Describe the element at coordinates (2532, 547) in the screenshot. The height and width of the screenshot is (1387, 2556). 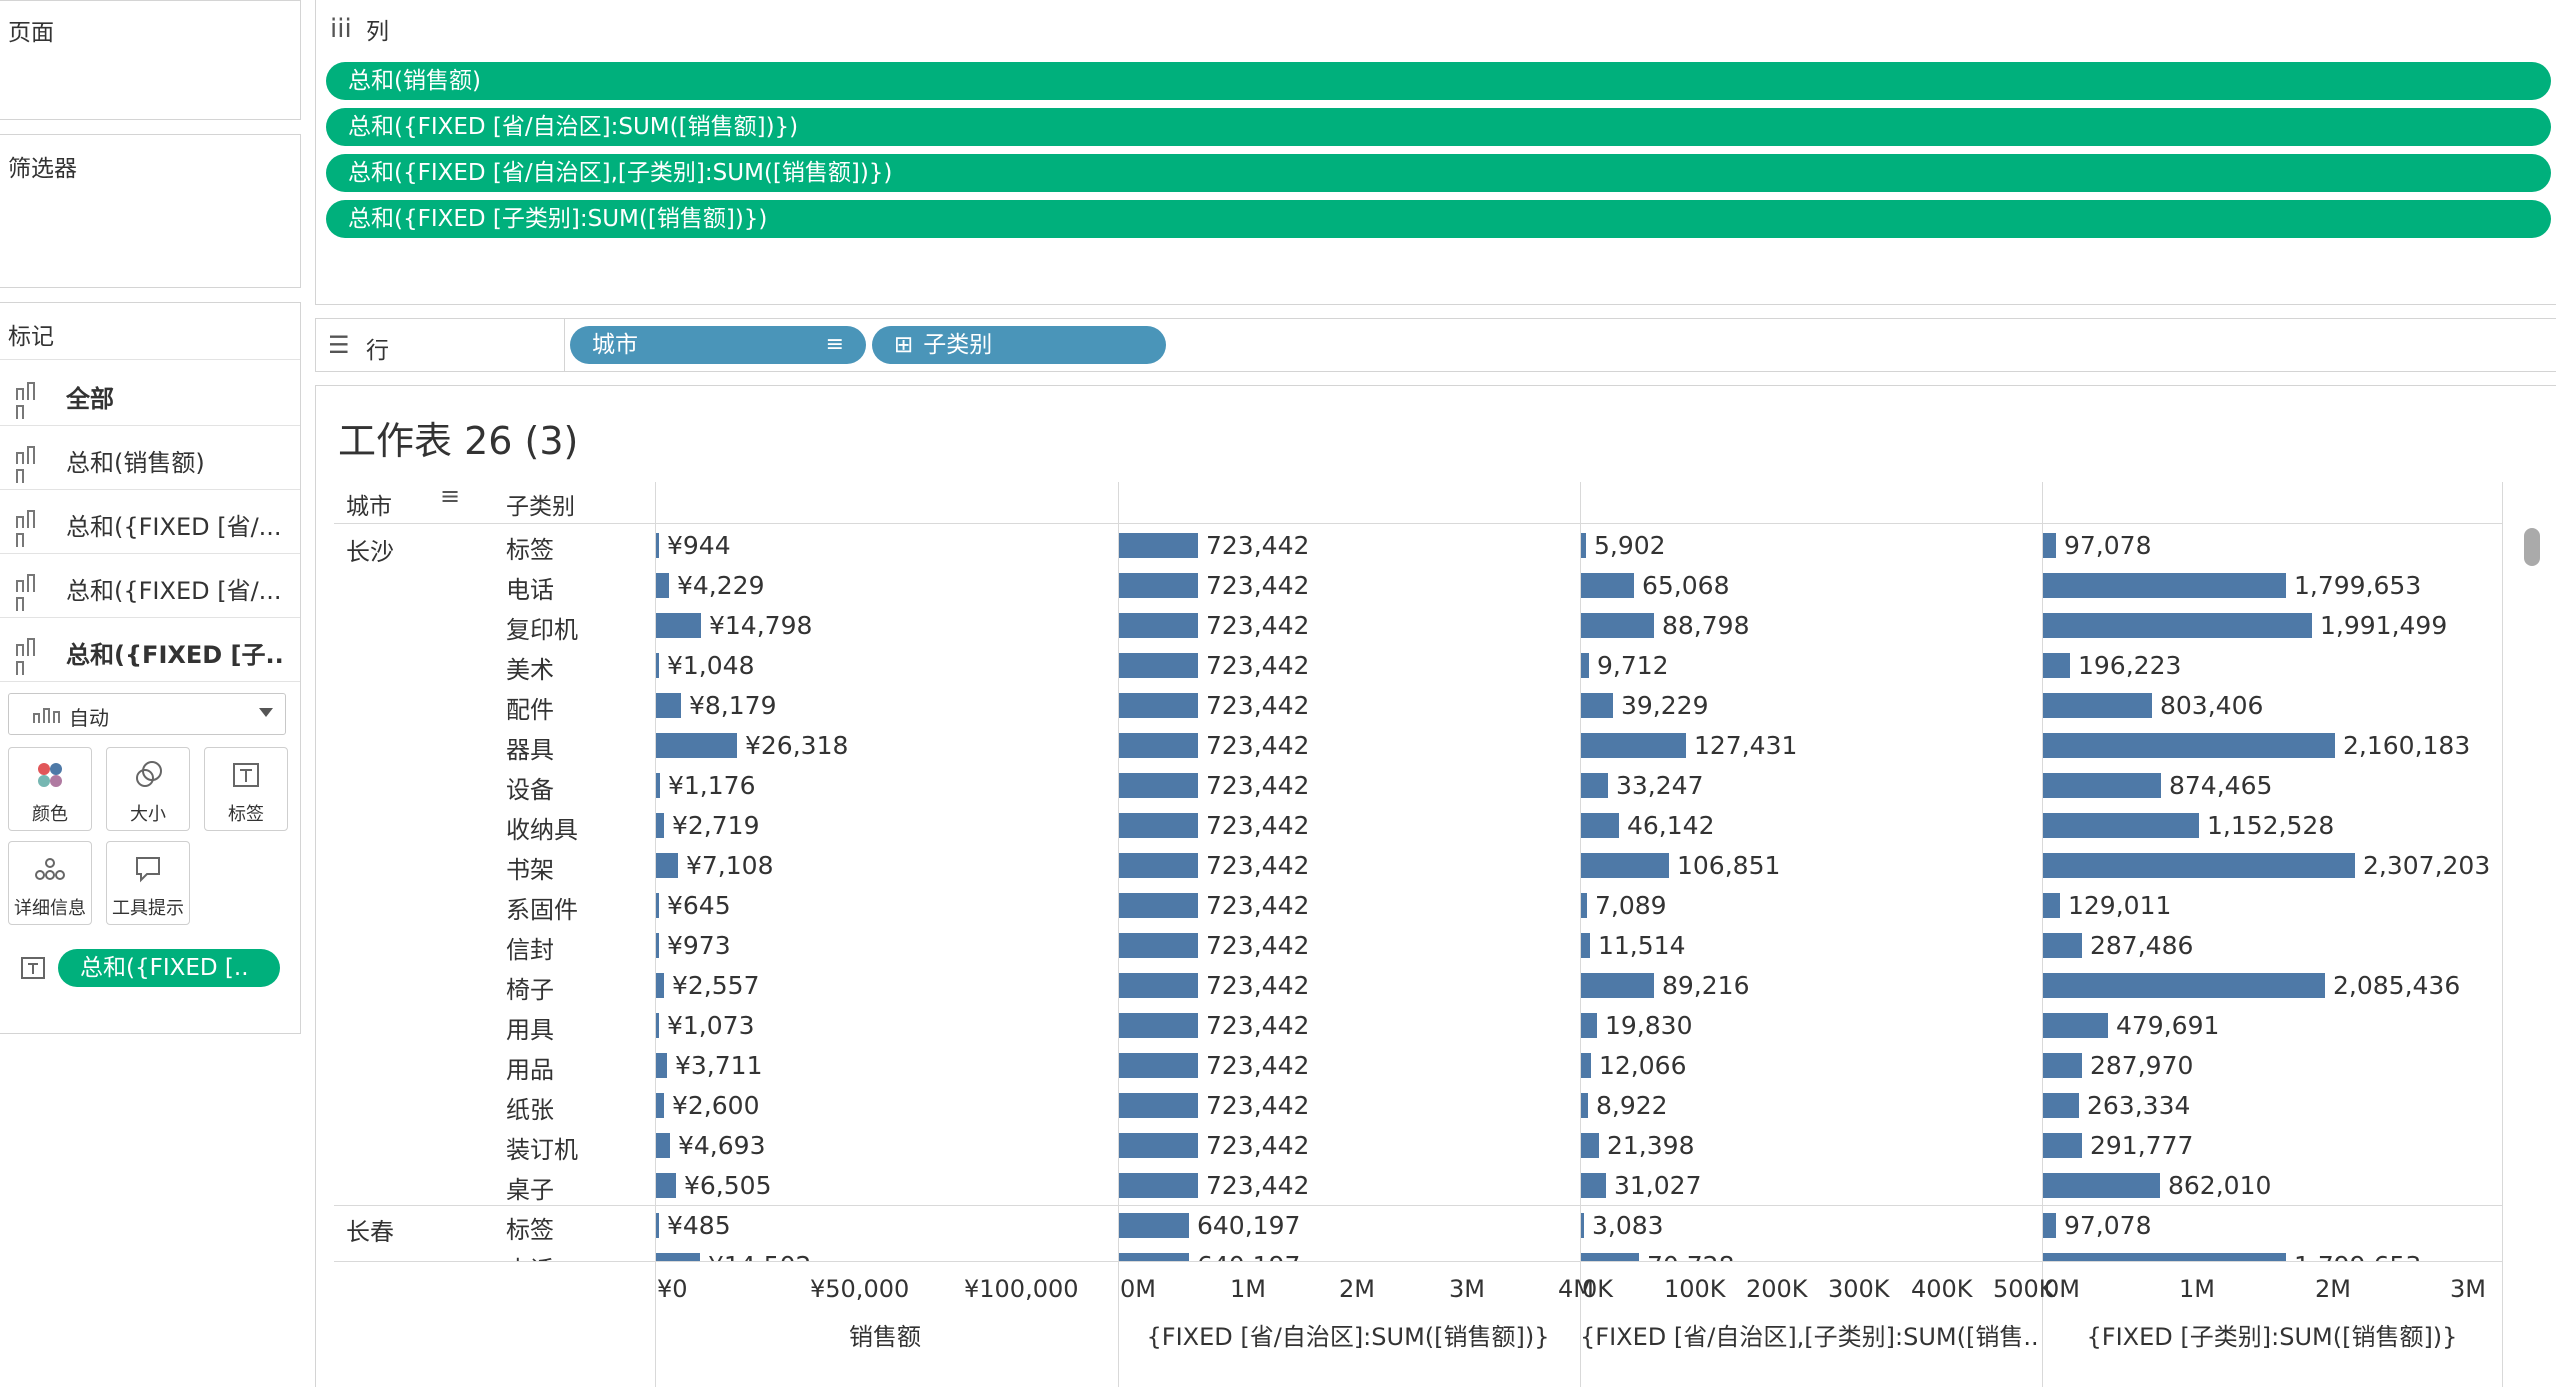
I see `scrollbar-thumb` at that location.